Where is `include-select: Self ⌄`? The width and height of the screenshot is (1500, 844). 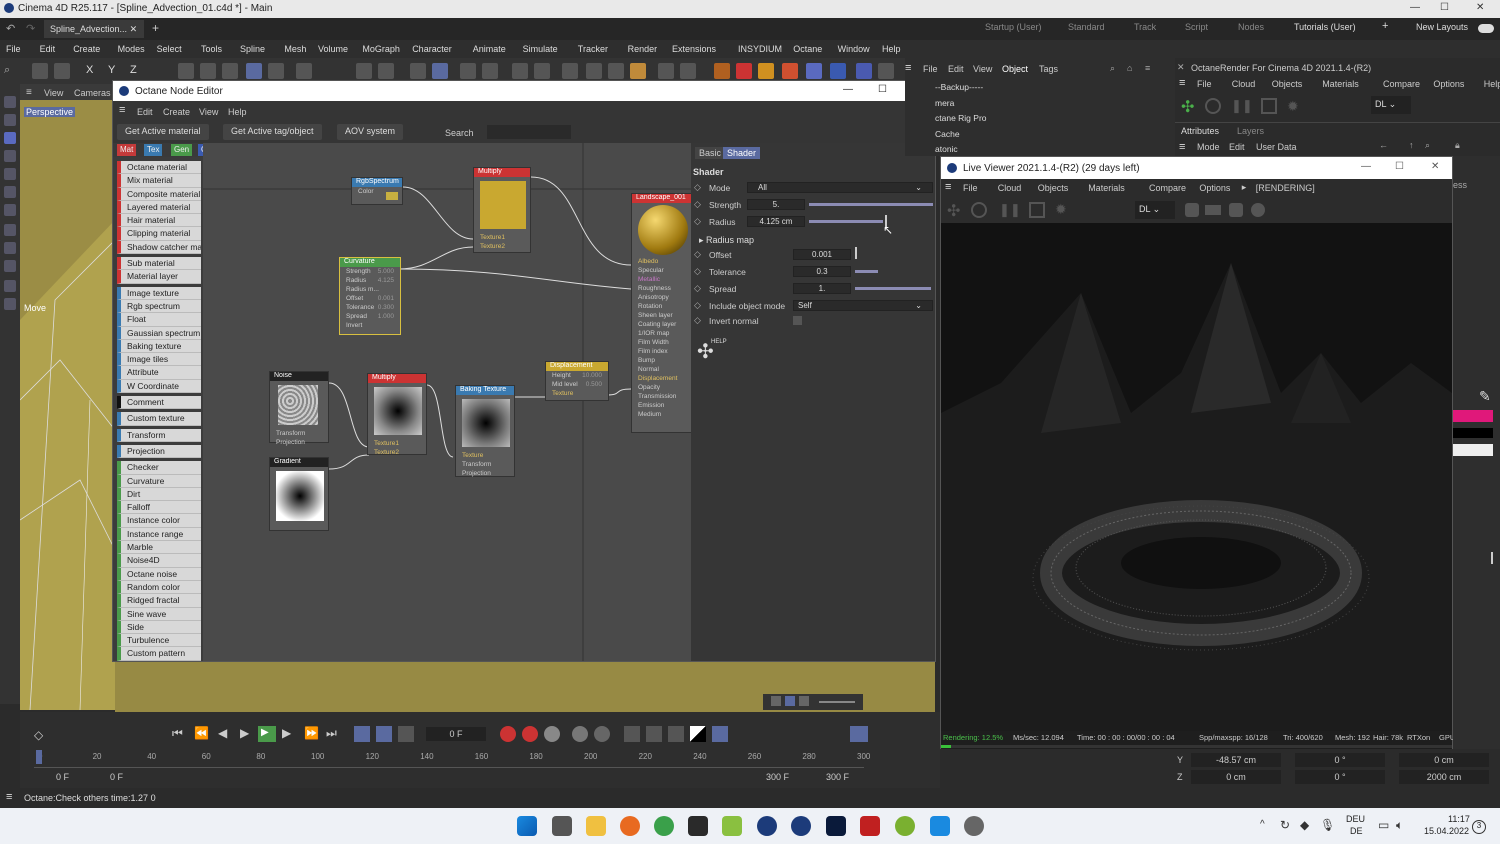 include-select: Self ⌄ is located at coordinates (863, 305).